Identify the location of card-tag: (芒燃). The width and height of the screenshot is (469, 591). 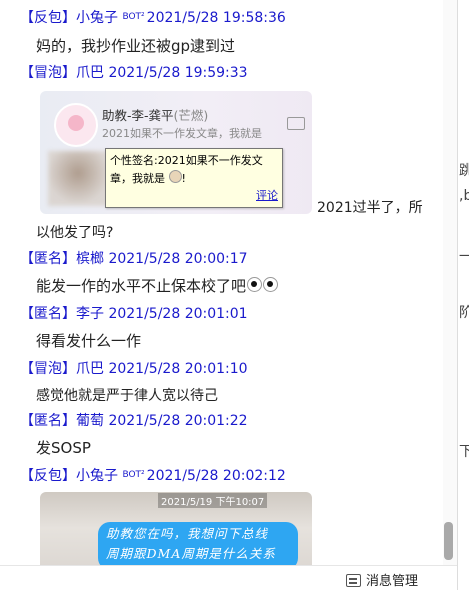
(191, 115).